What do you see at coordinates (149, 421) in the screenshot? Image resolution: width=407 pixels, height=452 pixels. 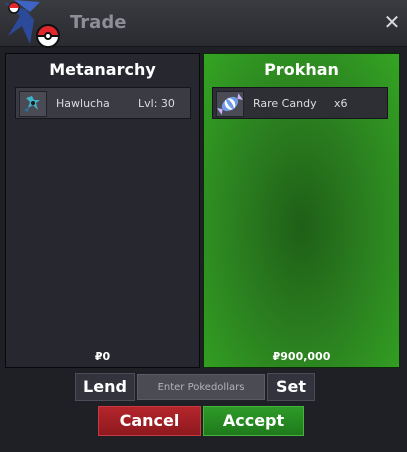 I see `cancel-button: Cancel` at bounding box center [149, 421].